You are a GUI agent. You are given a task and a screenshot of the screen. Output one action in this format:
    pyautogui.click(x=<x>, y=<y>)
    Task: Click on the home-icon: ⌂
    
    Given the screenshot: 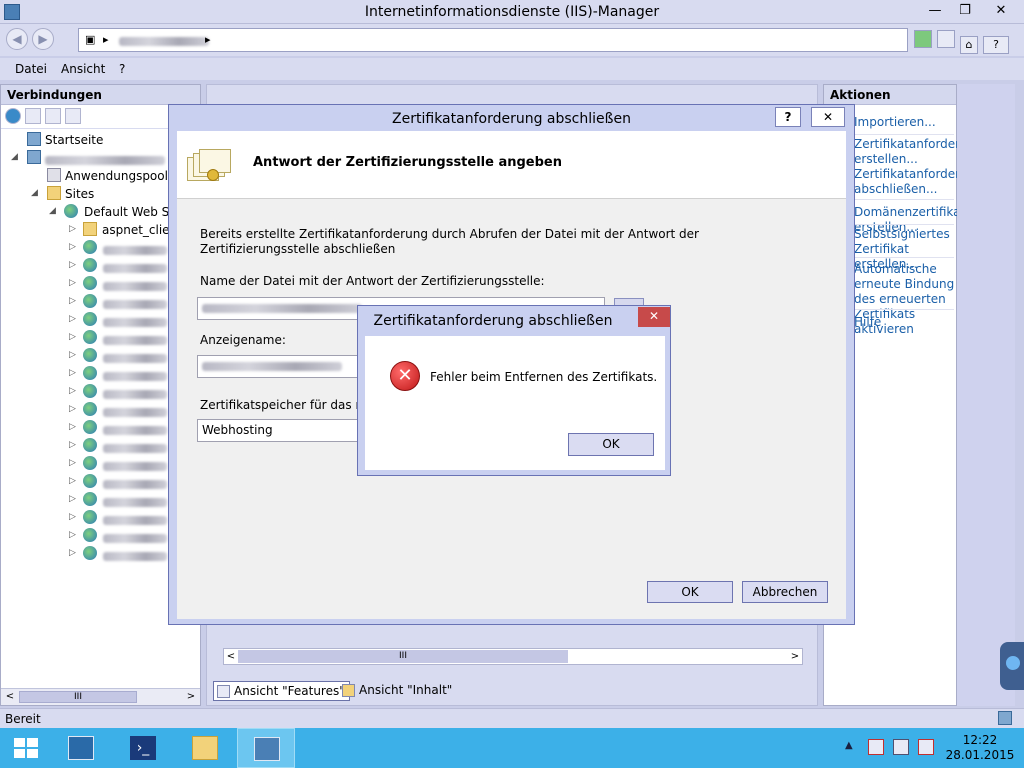 What is the action you would take?
    pyautogui.click(x=969, y=45)
    